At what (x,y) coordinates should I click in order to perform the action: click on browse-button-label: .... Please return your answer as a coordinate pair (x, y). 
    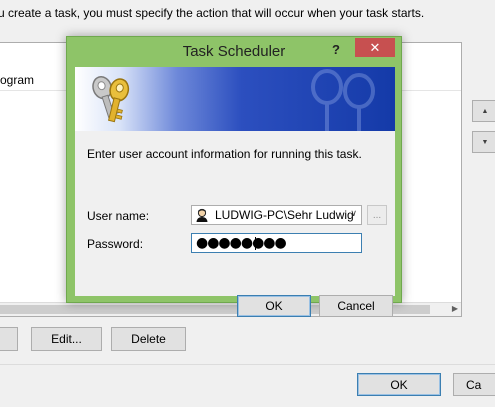
    Looking at the image, I should click on (377, 215).